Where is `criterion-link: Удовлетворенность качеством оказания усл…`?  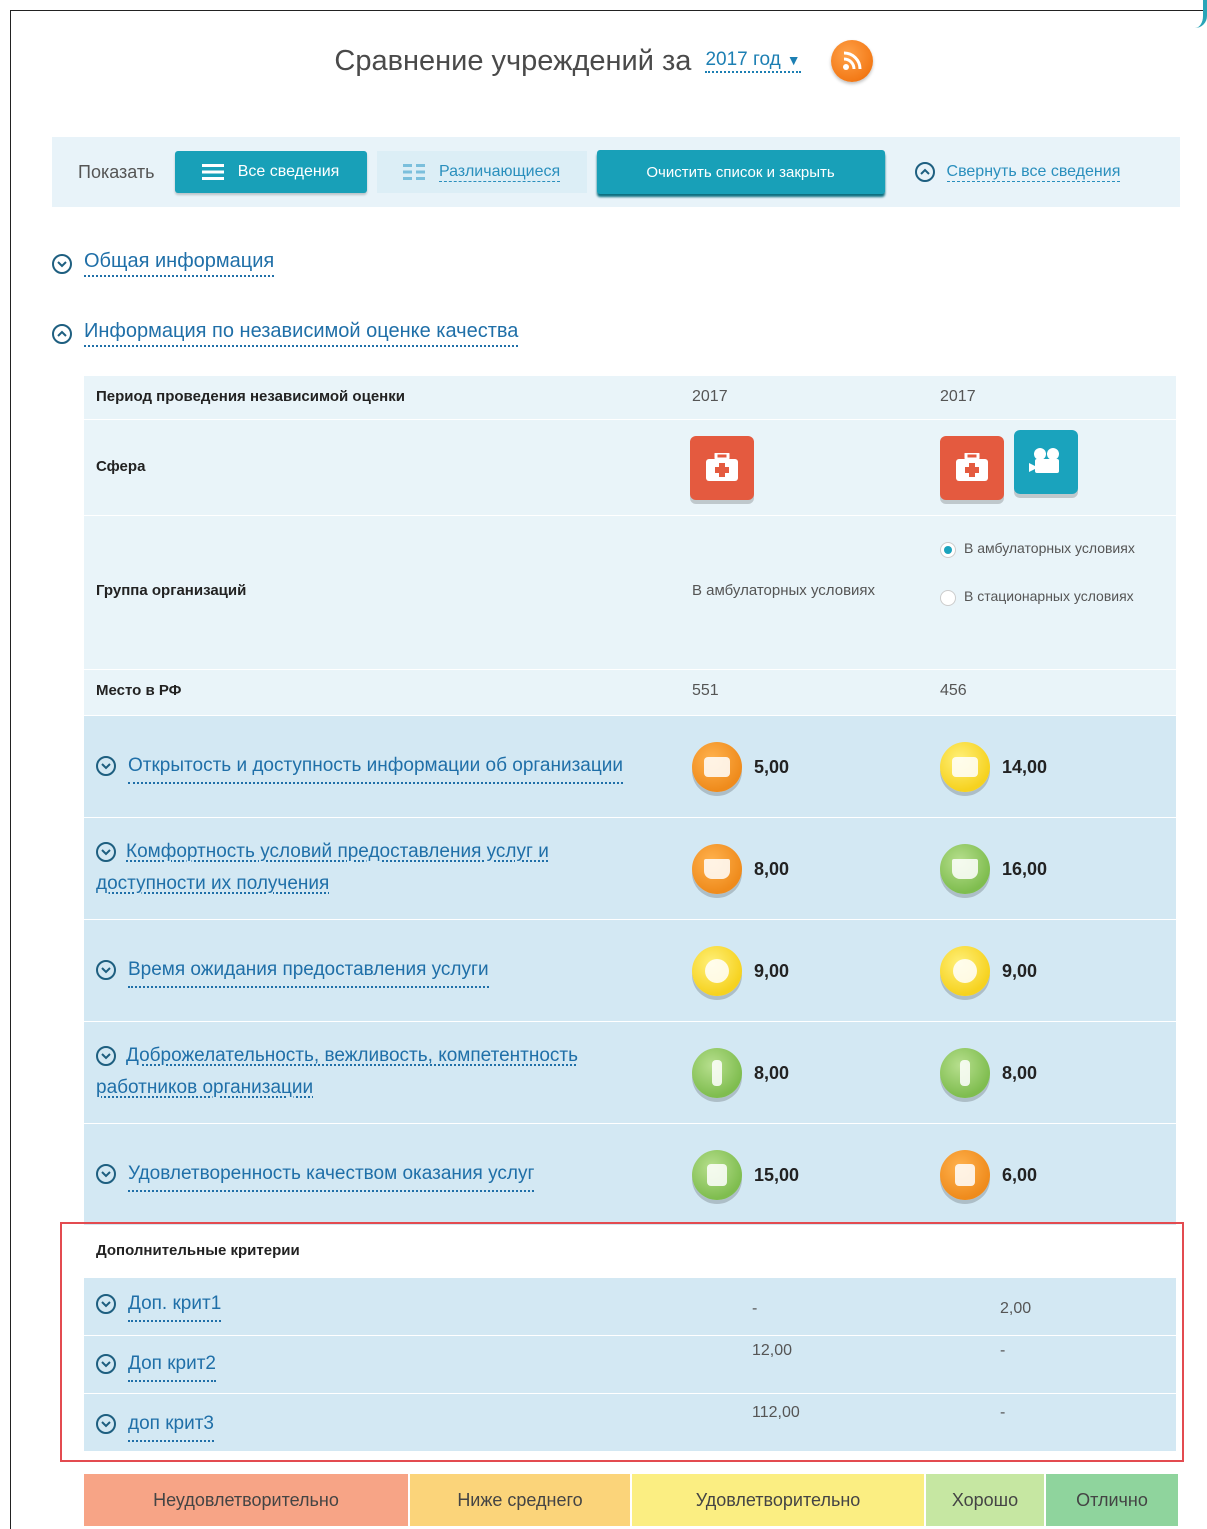
criterion-link: Удовлетворенность качеством оказания усл… is located at coordinates (315, 1175).